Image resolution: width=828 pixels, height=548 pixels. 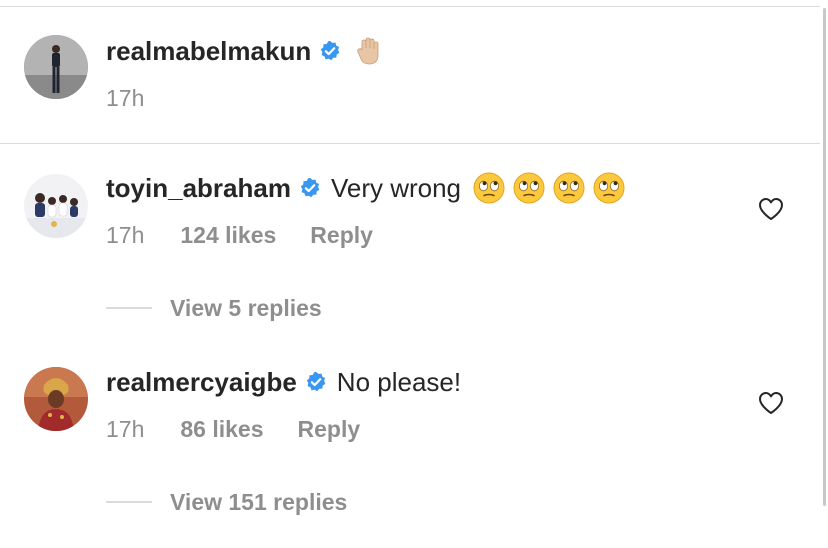 I want to click on top-divider, so click(x=414, y=6).